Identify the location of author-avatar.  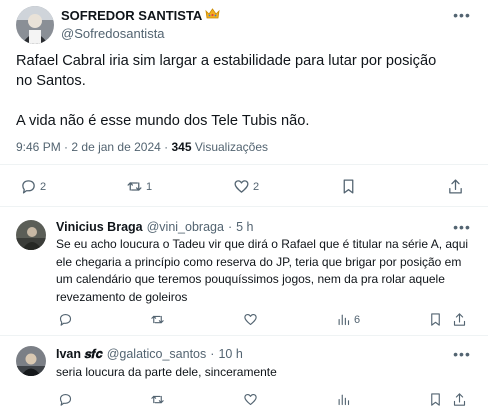
(35, 25).